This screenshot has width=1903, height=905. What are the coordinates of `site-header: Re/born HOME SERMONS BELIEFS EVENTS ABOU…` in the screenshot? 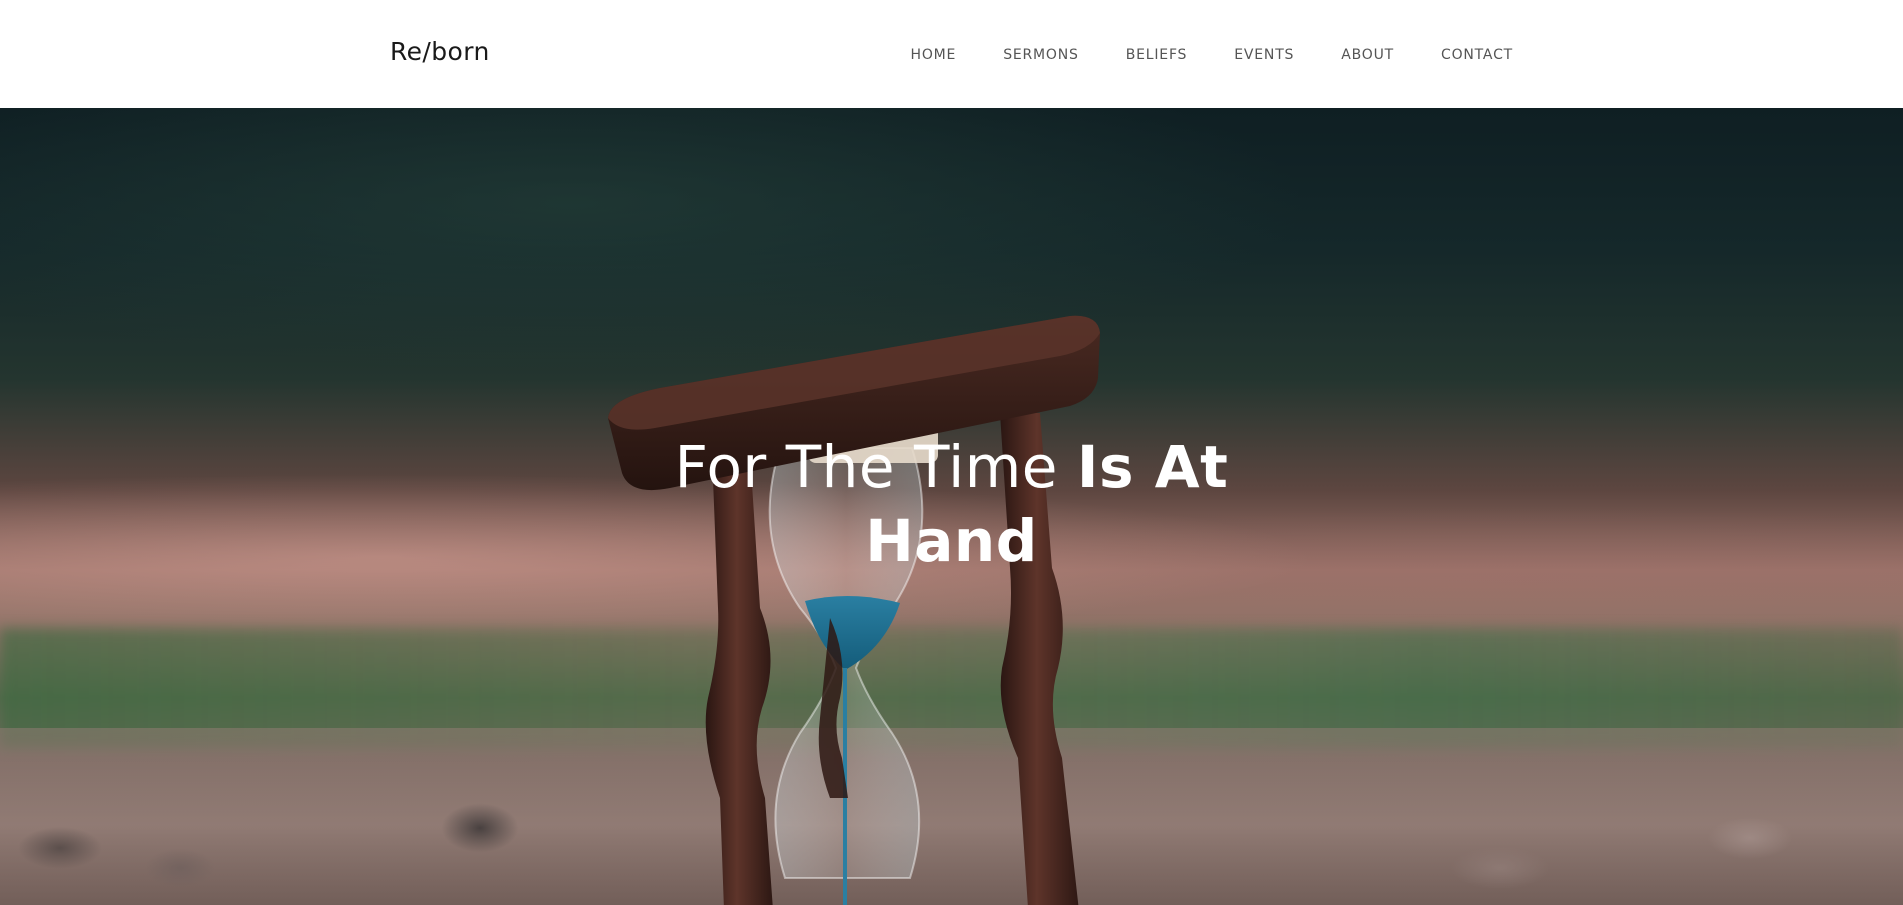 It's located at (951, 54).